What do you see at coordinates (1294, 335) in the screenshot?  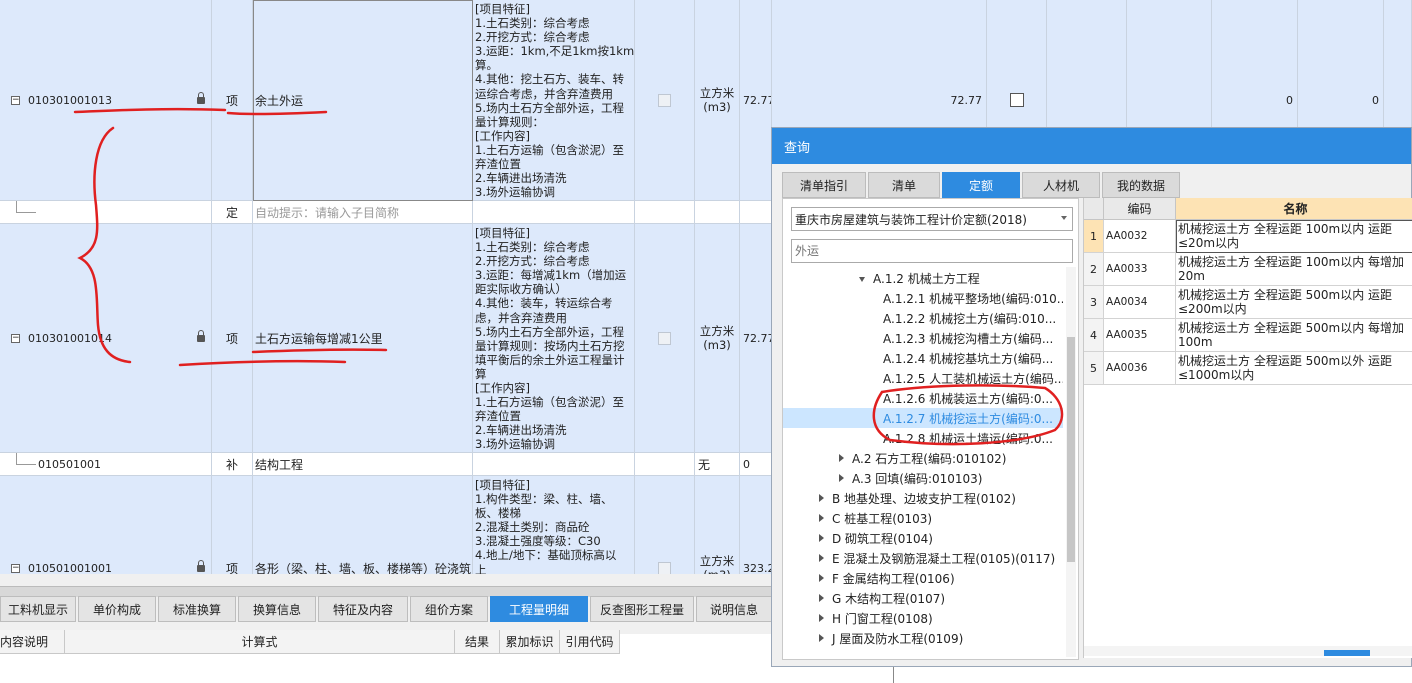 I see `result-name: 机械挖运土方 全程运距 500m以内 每增加100m` at bounding box center [1294, 335].